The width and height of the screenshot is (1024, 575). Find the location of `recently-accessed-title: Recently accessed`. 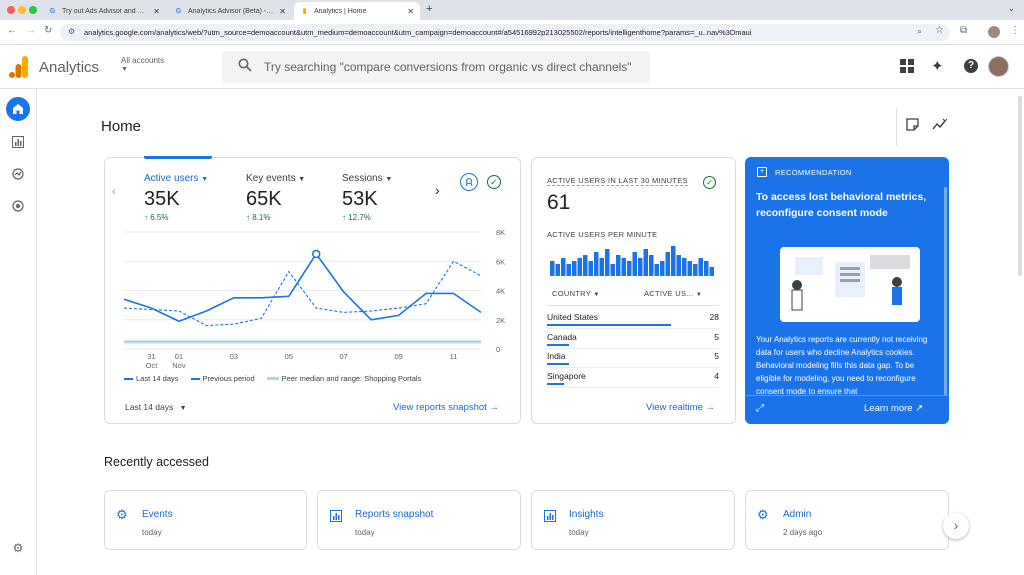

recently-accessed-title: Recently accessed is located at coordinates (156, 462).